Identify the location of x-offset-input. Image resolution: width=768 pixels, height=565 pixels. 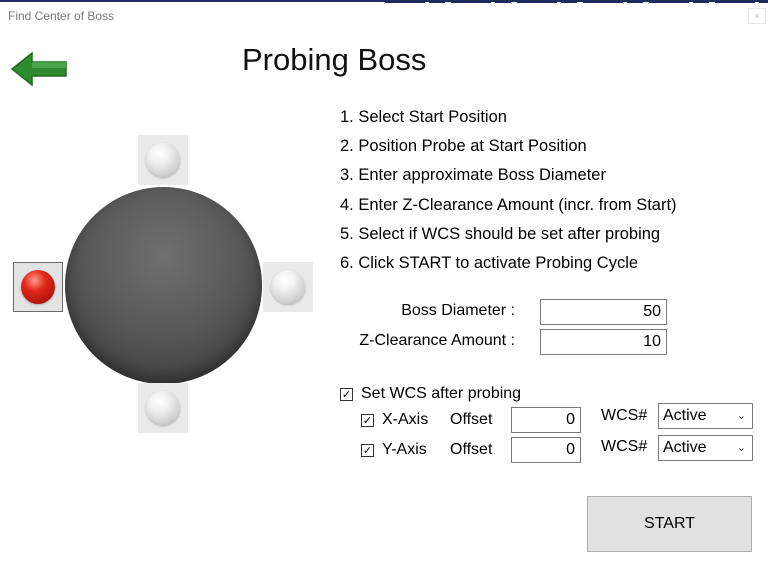
(546, 420).